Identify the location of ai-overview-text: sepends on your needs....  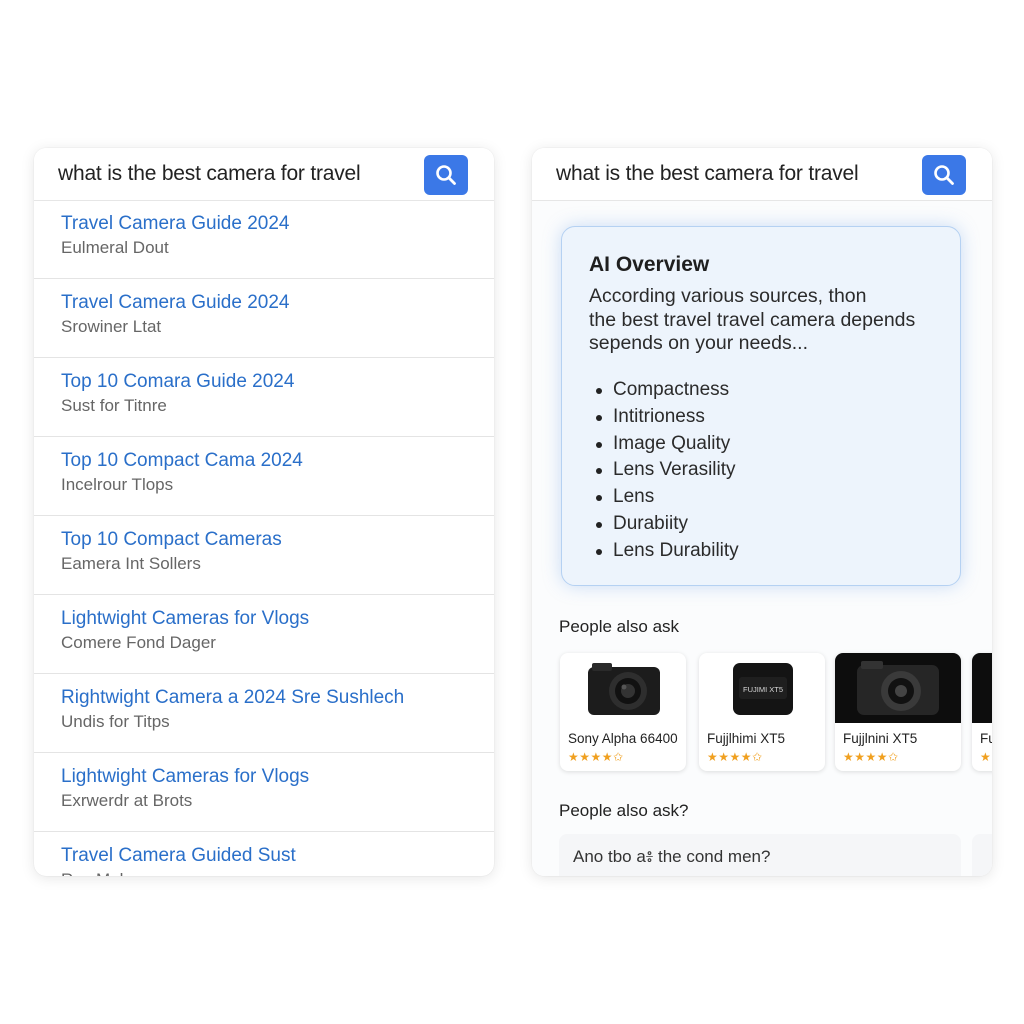
(698, 343).